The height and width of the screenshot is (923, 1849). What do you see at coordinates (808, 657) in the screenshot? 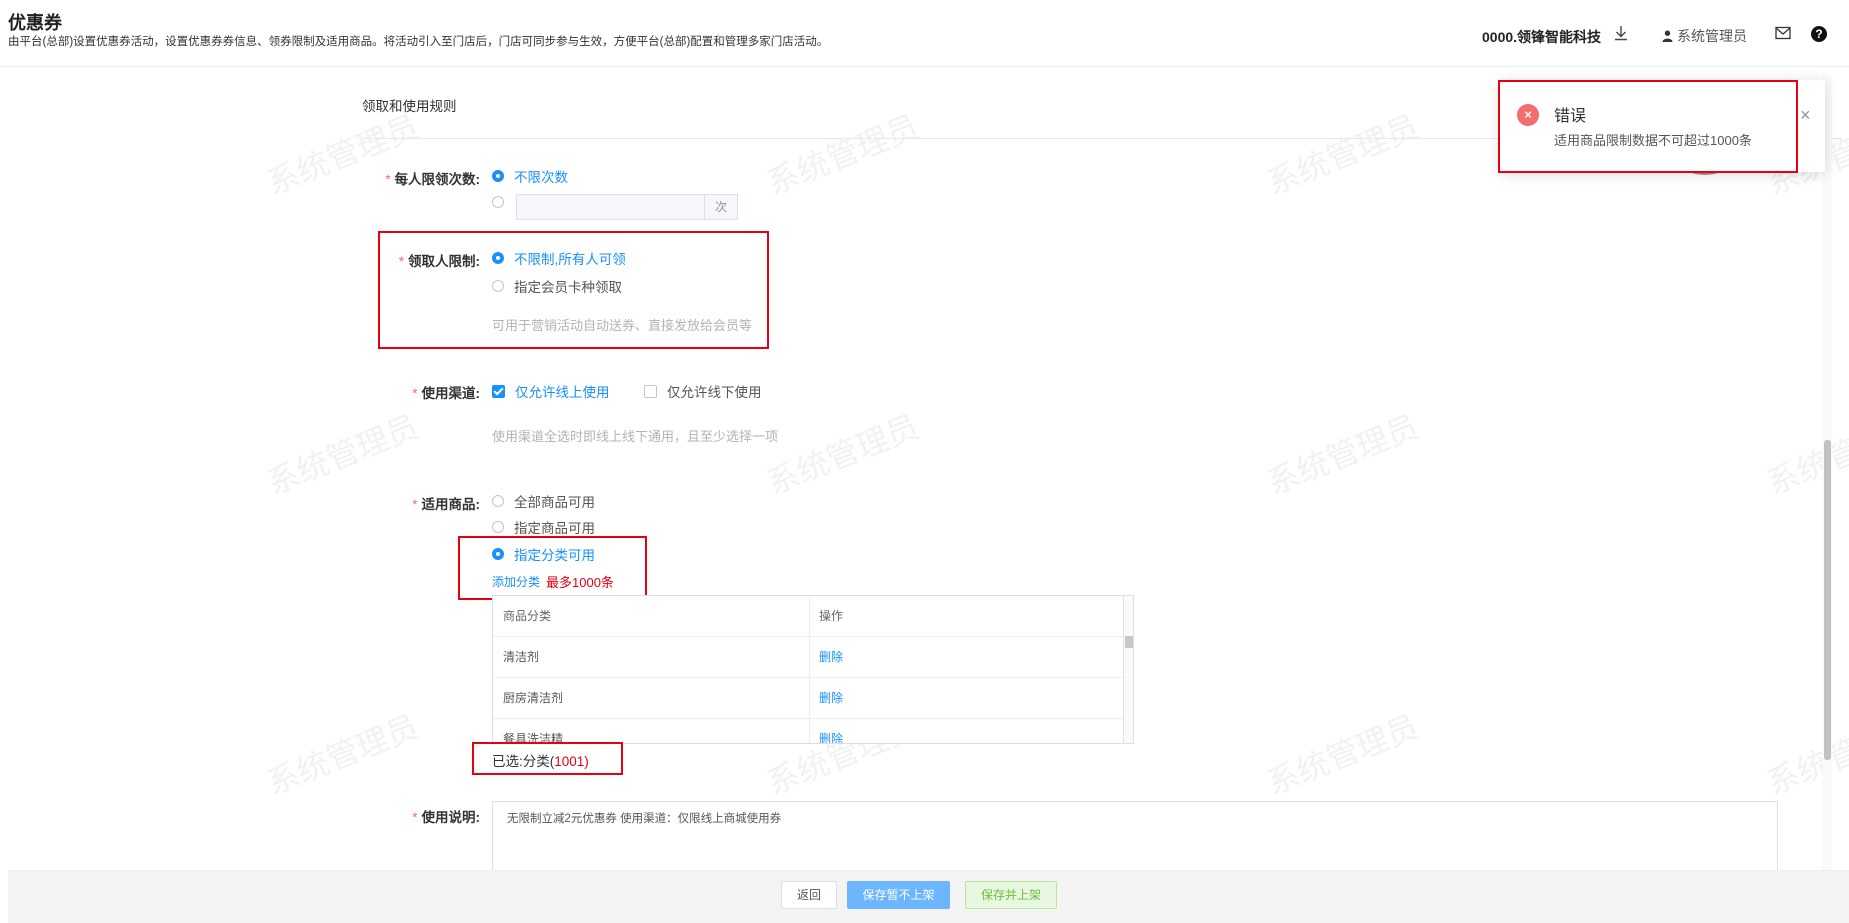
I see `table-row: 清洁剂 删除` at bounding box center [808, 657].